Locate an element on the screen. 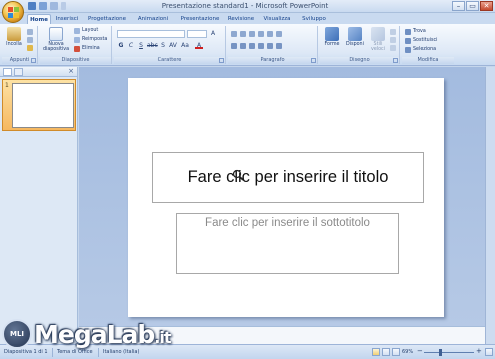  arrange-label: Disponi is located at coordinates (355, 44).